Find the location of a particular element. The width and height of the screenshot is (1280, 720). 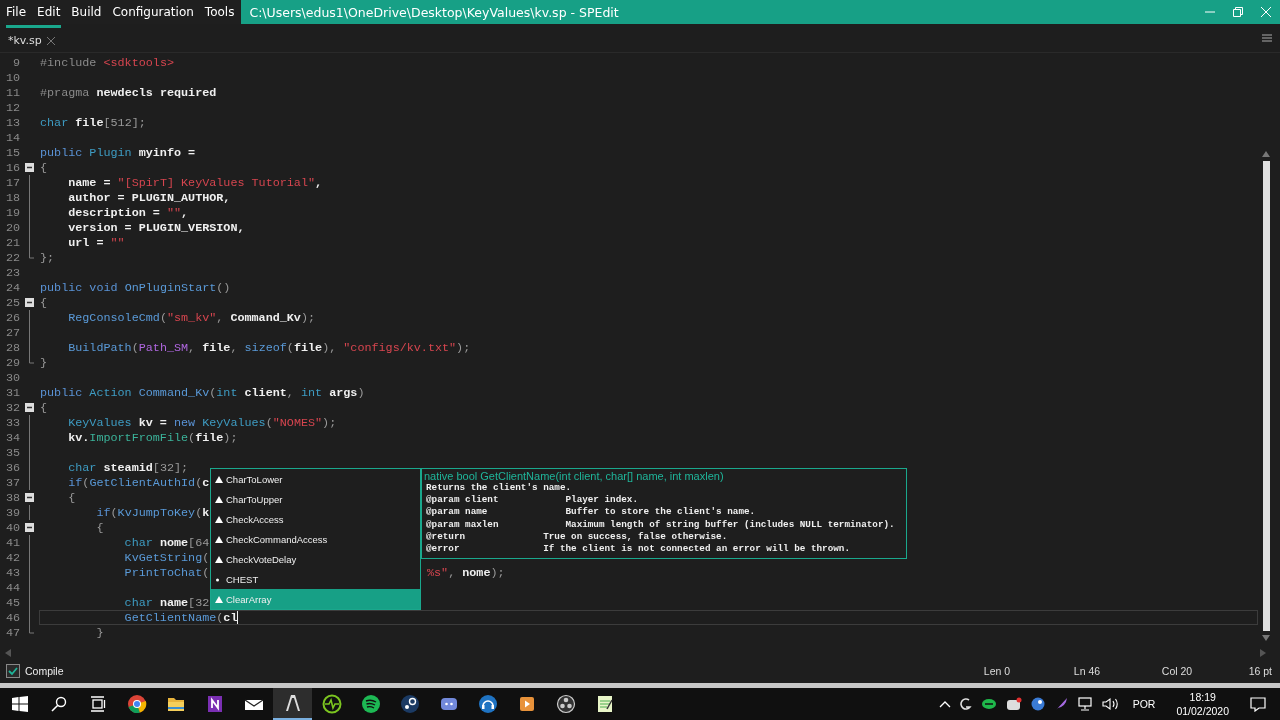

line-number: 23 is located at coordinates (12, 272).